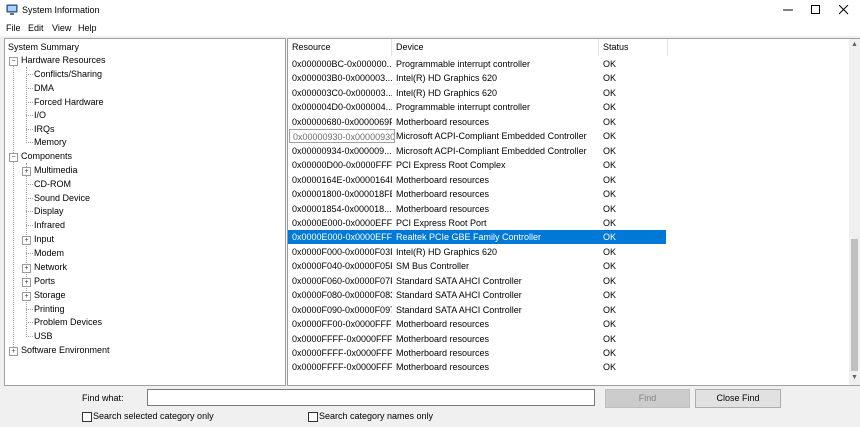 The width and height of the screenshot is (860, 427). What do you see at coordinates (816, 10) in the screenshot?
I see `maximize-button` at bounding box center [816, 10].